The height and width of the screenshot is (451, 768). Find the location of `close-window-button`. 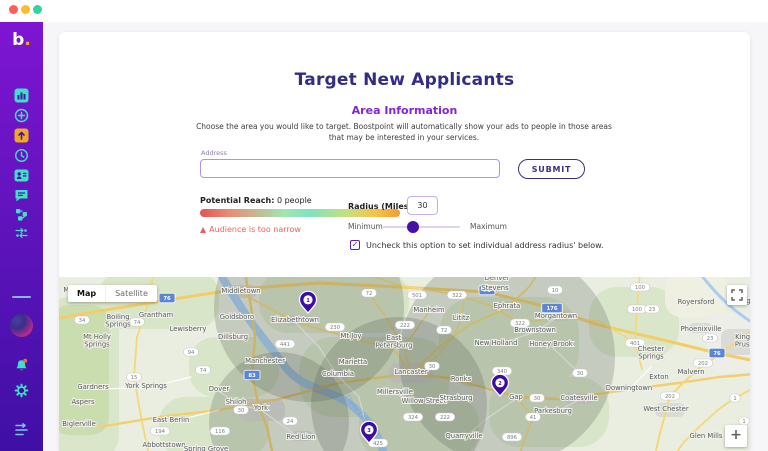

close-window-button is located at coordinates (13, 9).